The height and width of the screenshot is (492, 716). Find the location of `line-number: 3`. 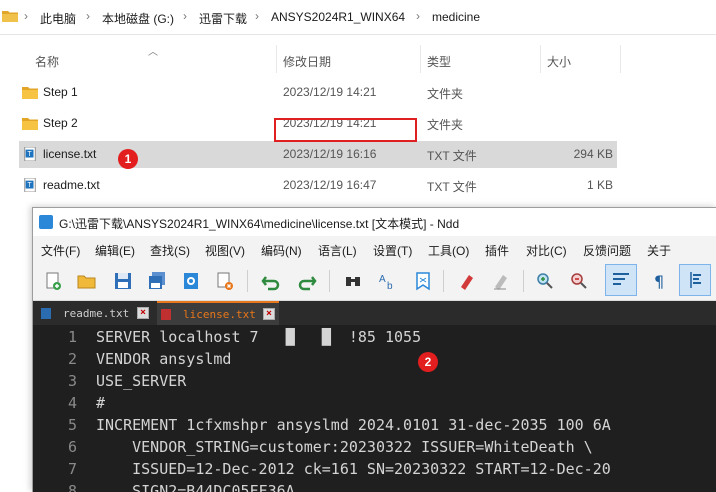

line-number: 3 is located at coordinates (72, 381).